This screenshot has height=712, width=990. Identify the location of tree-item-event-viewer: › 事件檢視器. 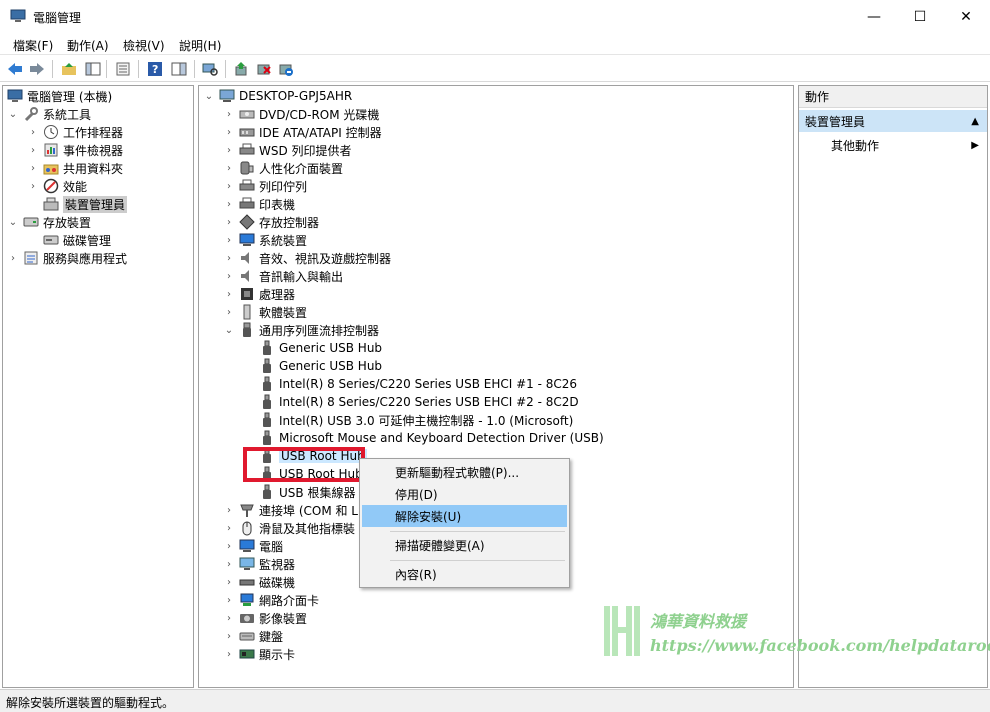
(75, 150).